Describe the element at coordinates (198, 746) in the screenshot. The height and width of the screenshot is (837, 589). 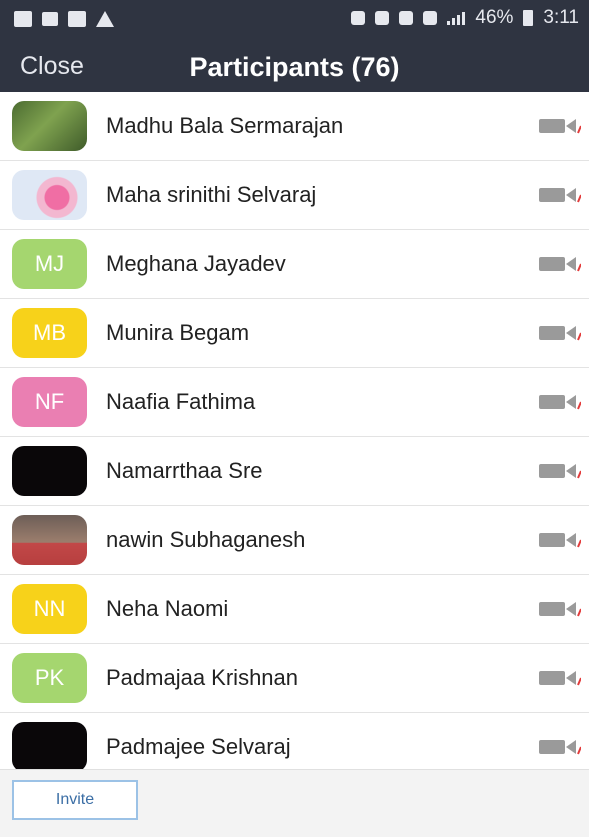
I see `participant-name: Padmajee Selvaraj` at that location.